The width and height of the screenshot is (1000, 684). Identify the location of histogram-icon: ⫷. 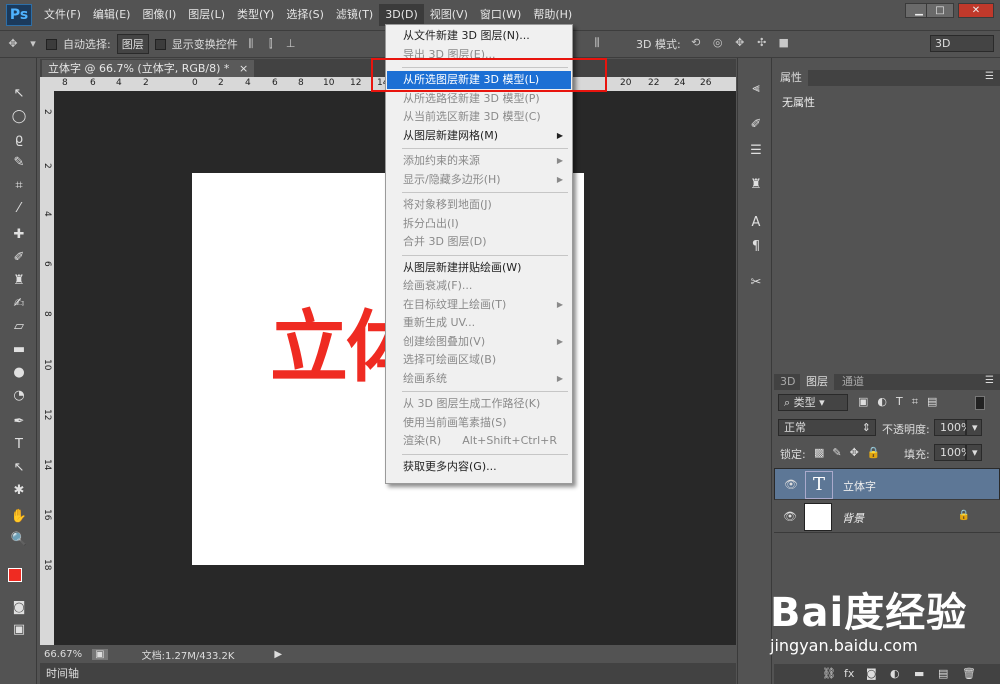
(756, 89).